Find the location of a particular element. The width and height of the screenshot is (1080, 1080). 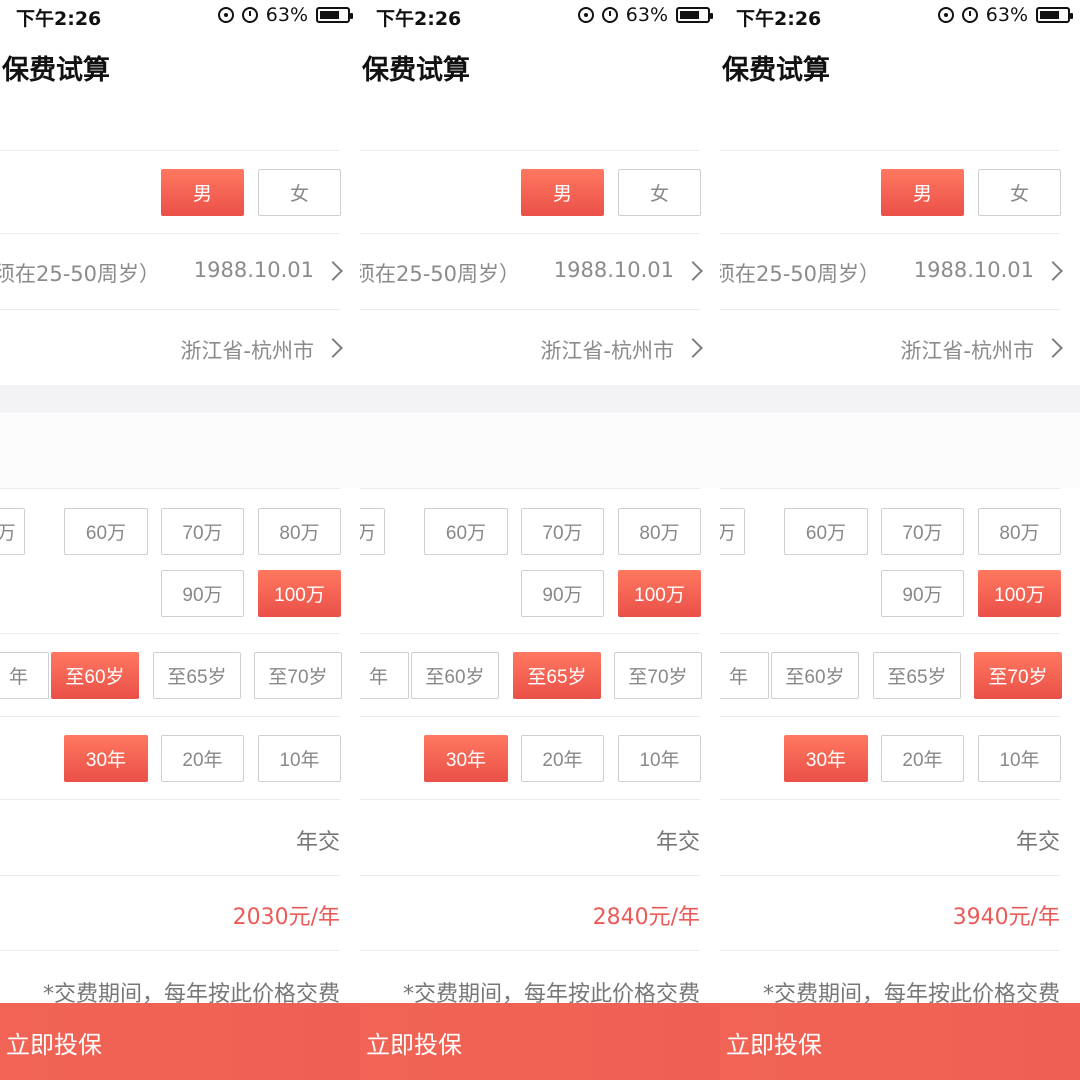

footer-bar: 立即投保 is located at coordinates (180, 1041).